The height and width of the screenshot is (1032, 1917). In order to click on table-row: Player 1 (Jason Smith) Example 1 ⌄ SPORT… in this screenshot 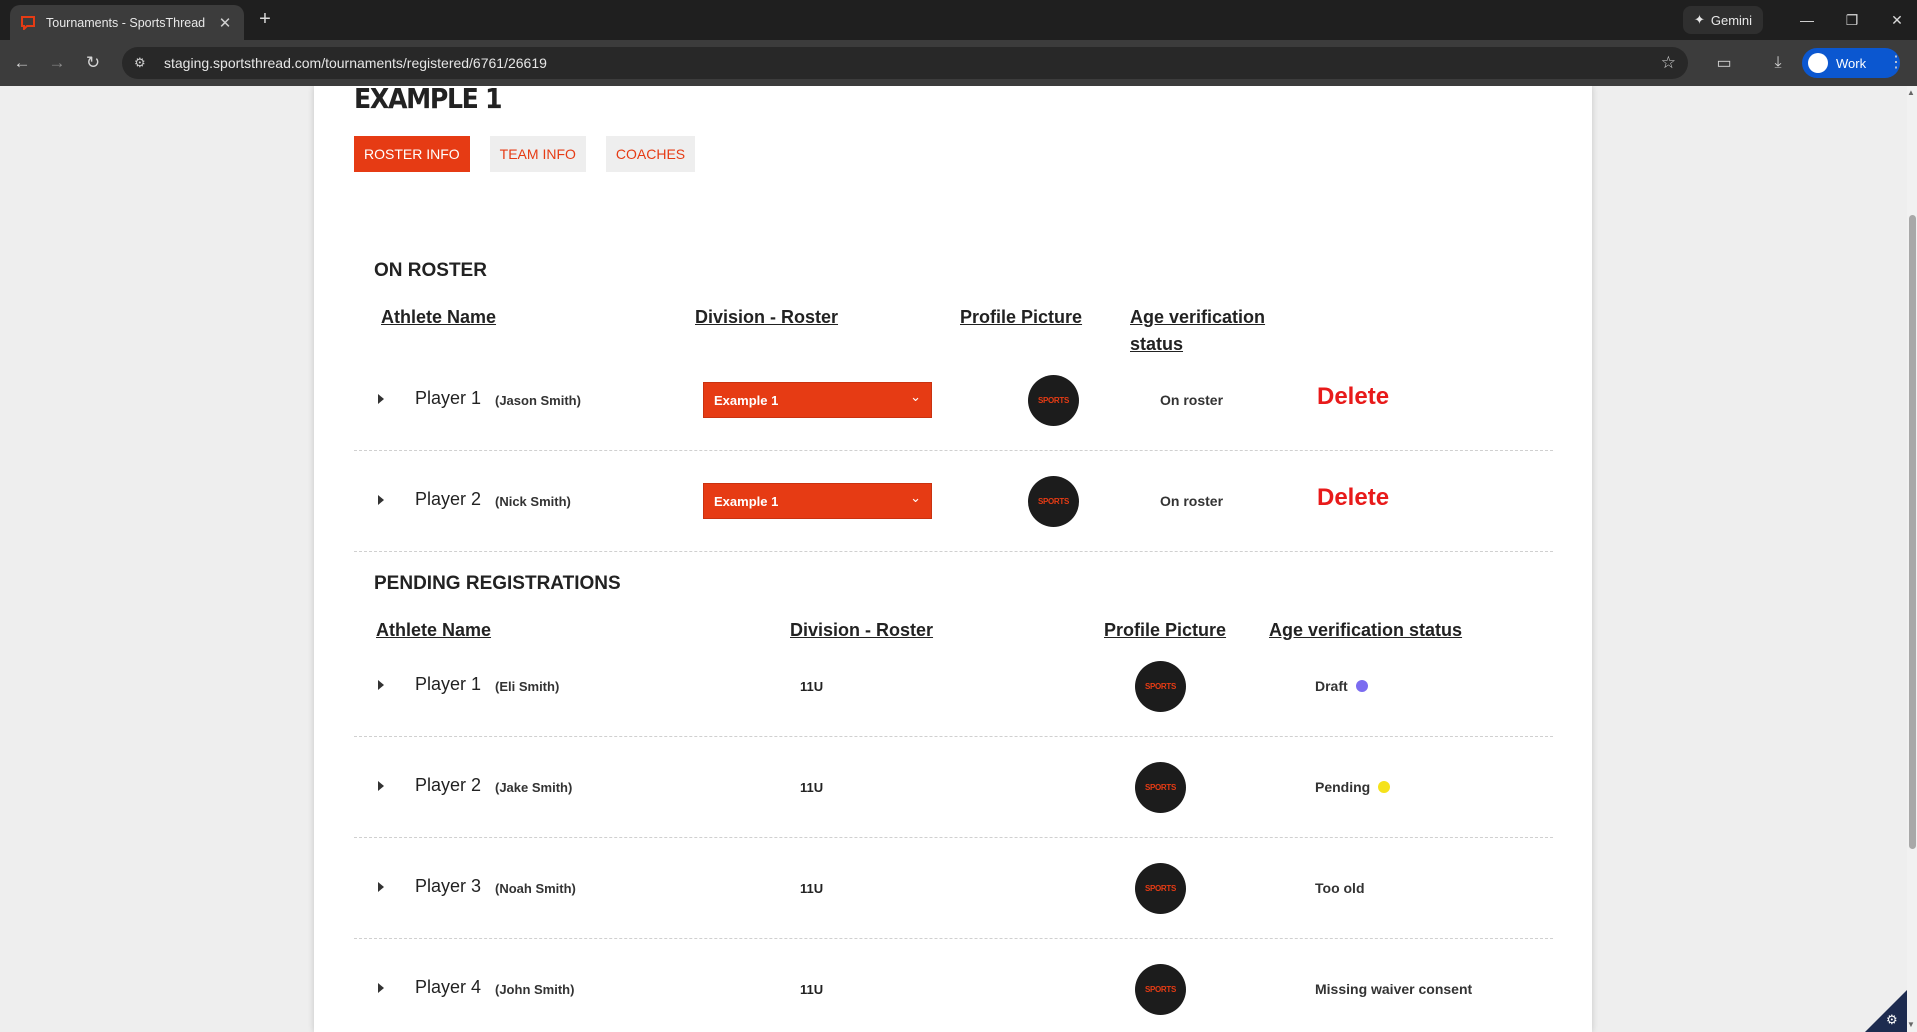, I will do `click(953, 400)`.